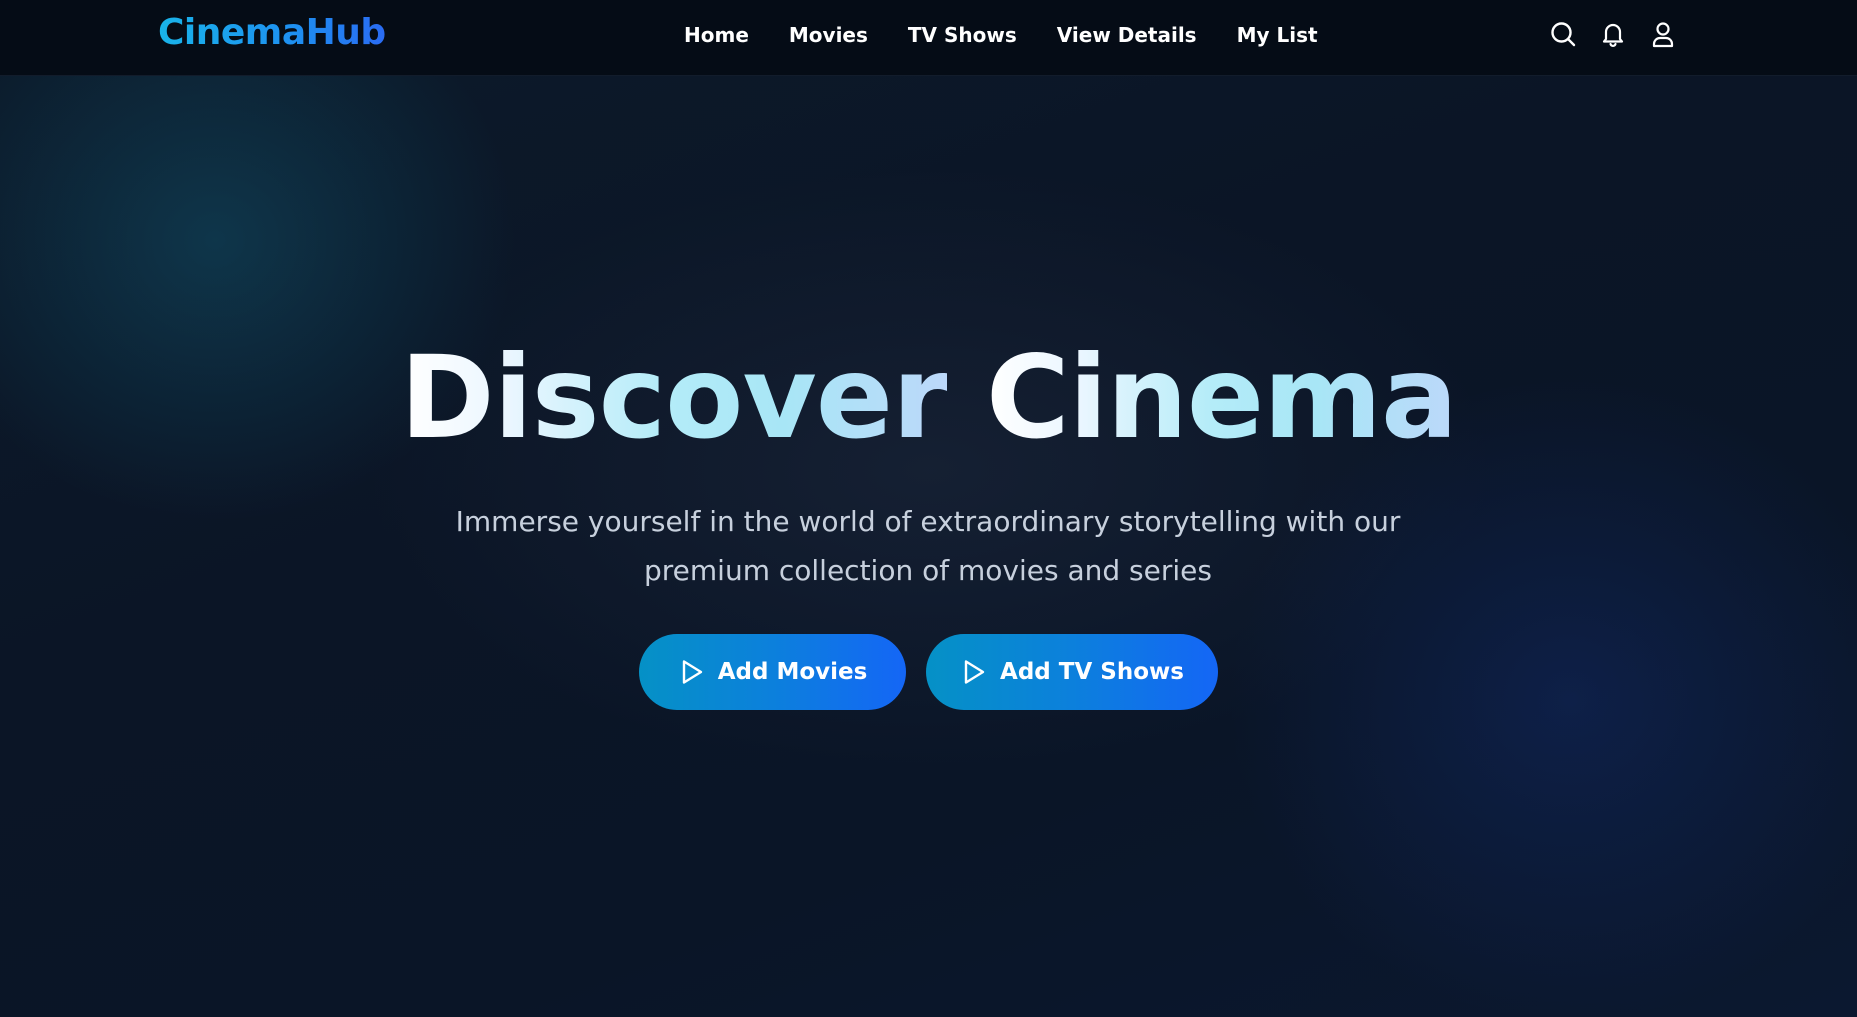  What do you see at coordinates (272, 32) in the screenshot?
I see `brand-logo: CinemaHub` at bounding box center [272, 32].